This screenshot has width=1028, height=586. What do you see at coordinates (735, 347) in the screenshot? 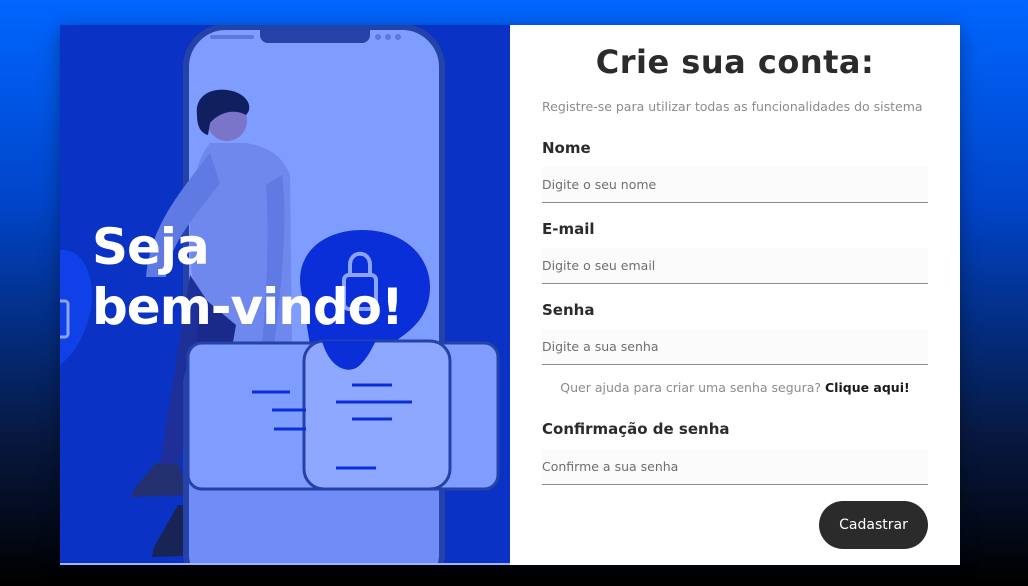
I see `password-input` at bounding box center [735, 347].